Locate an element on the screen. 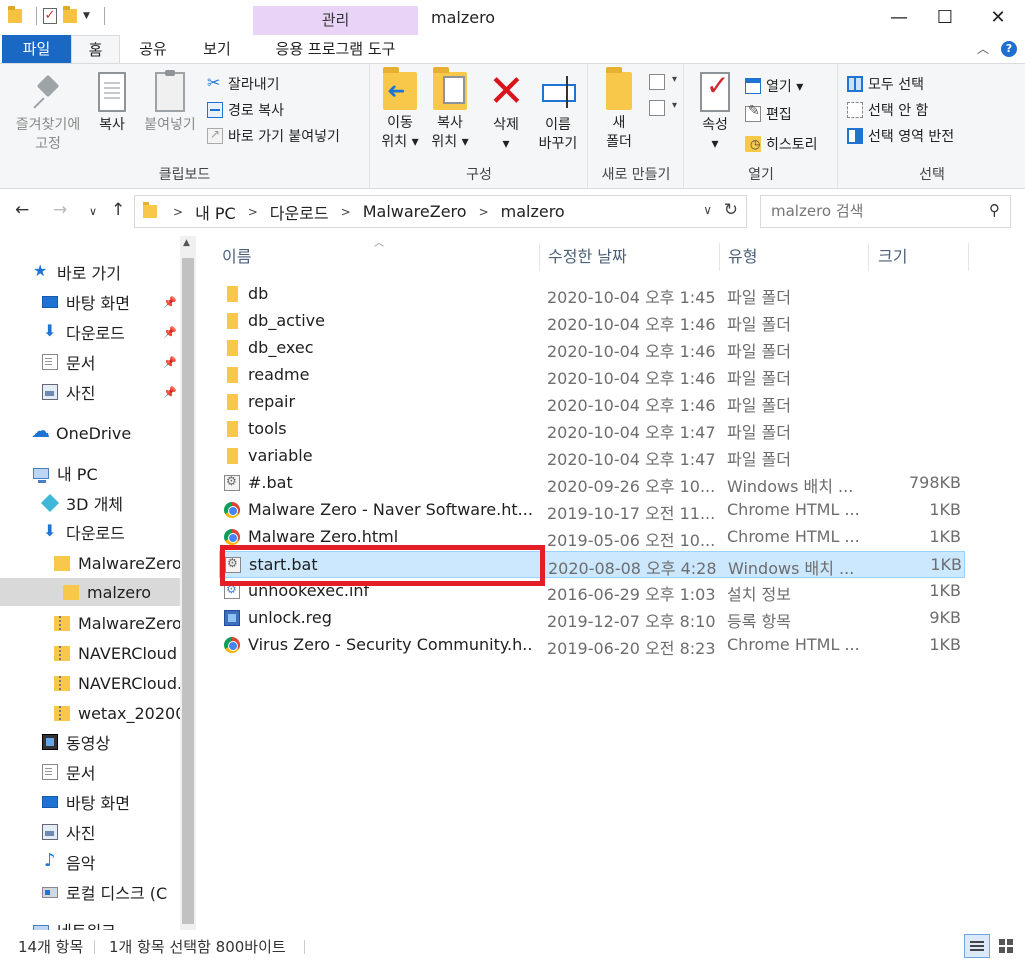  copy-button: 복사 is located at coordinates (112, 103).